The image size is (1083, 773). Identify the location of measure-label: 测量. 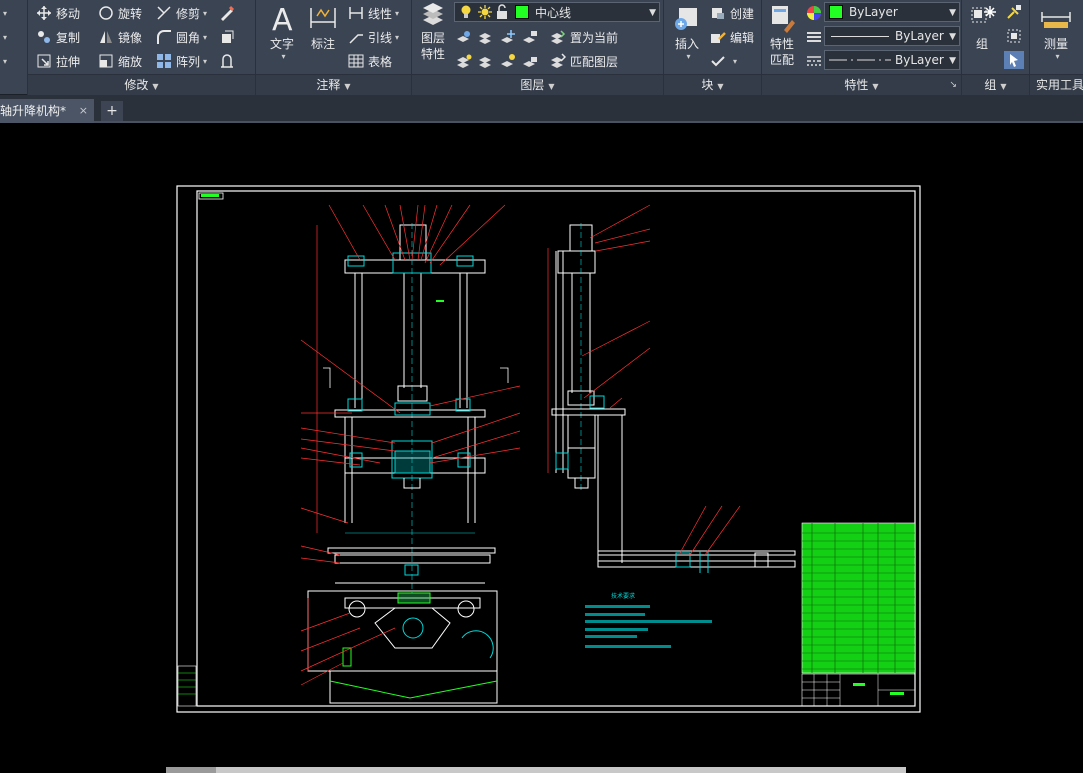
(1055, 44).